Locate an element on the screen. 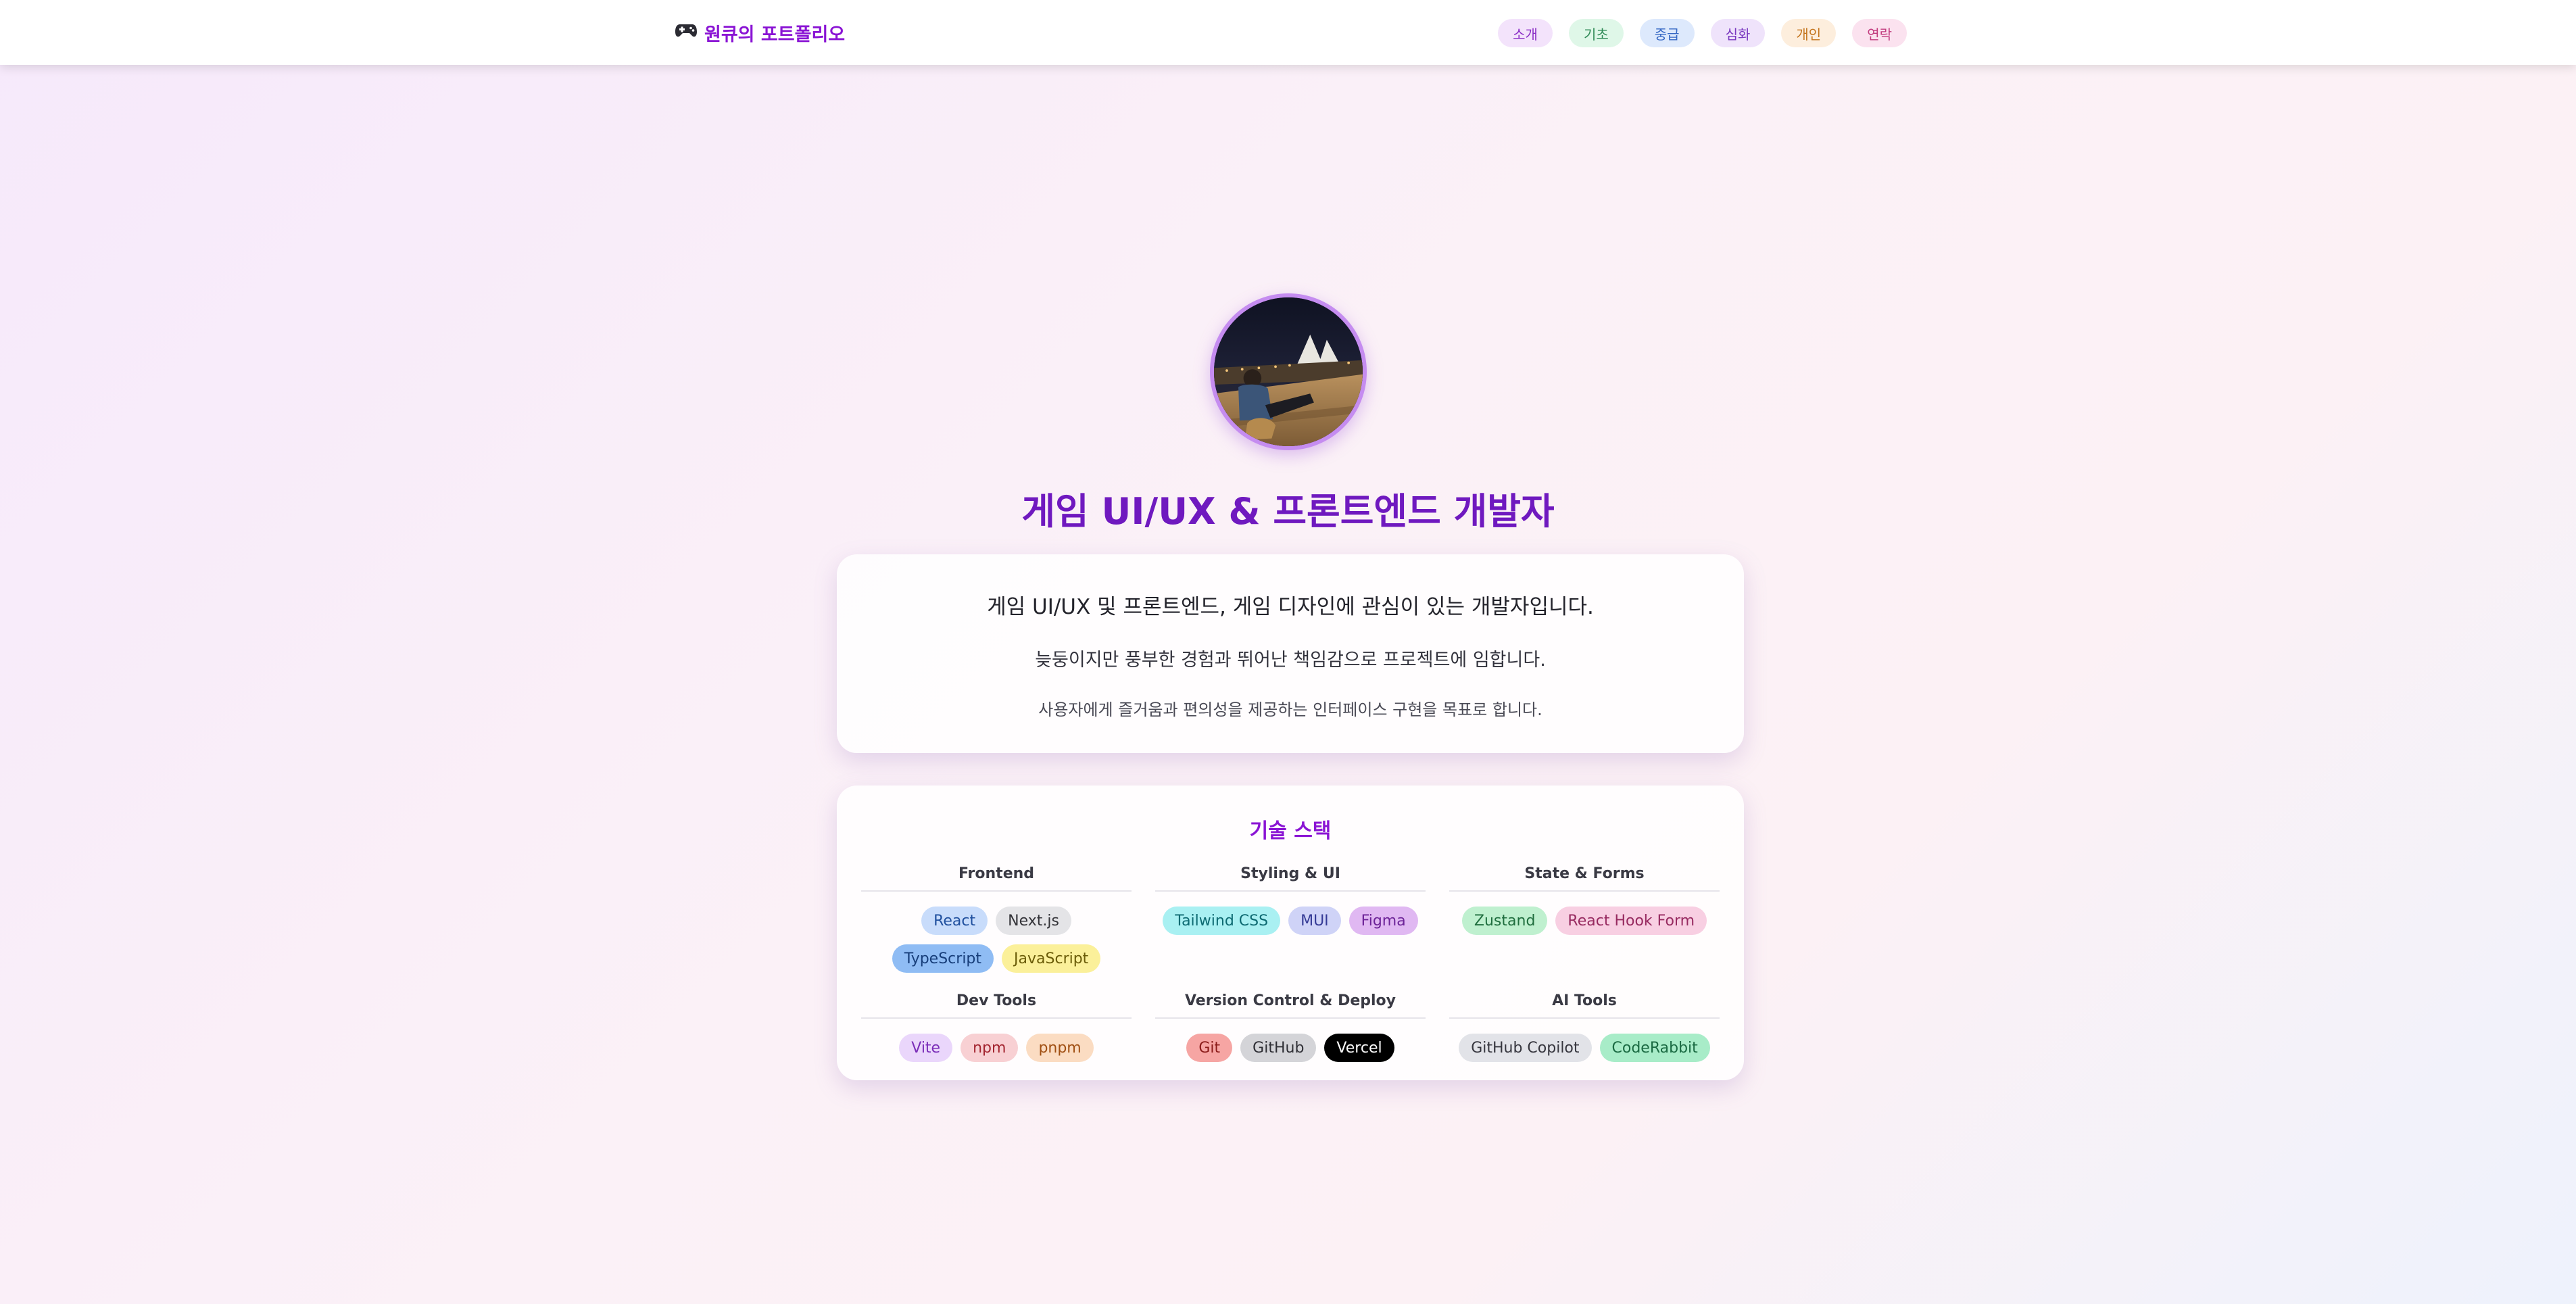  tech-group-title: Frontend is located at coordinates (997, 878).